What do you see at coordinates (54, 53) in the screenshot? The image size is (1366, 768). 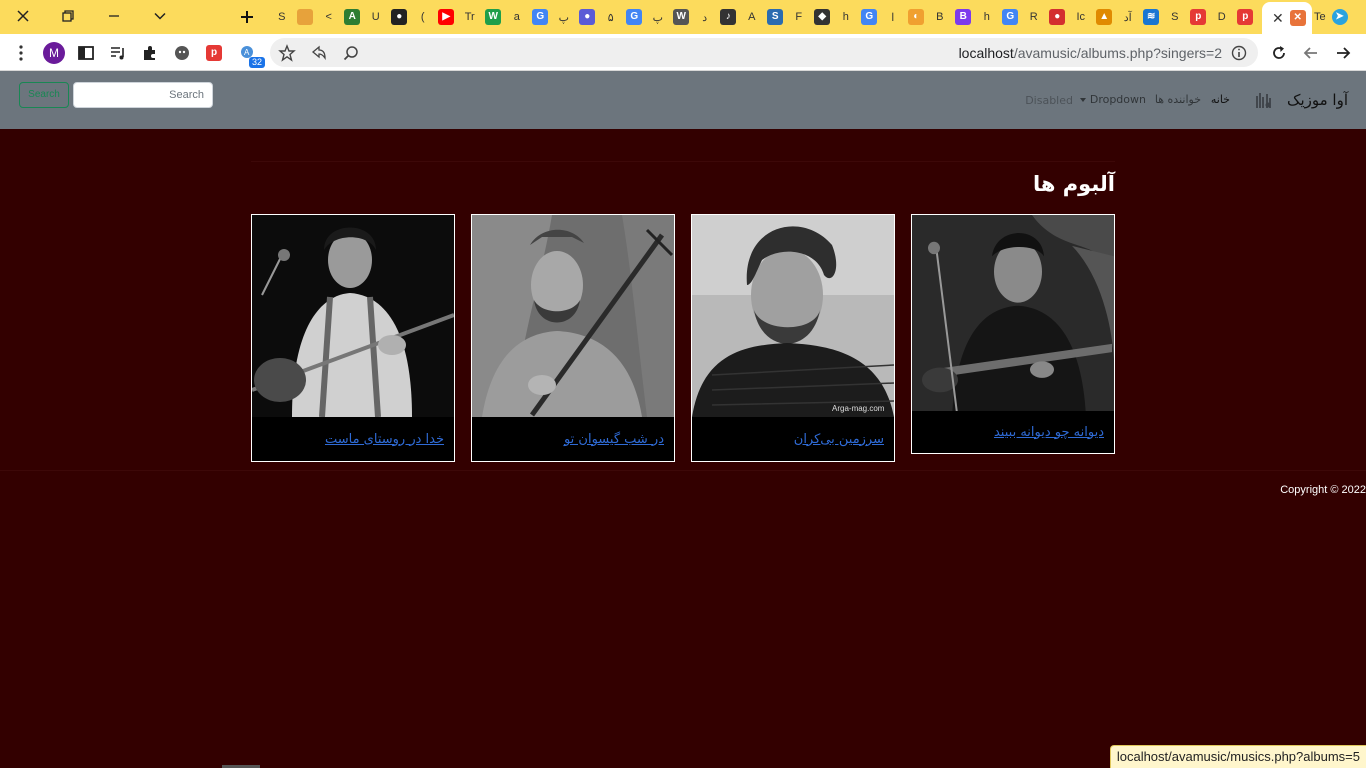 I see `profile-button: M` at bounding box center [54, 53].